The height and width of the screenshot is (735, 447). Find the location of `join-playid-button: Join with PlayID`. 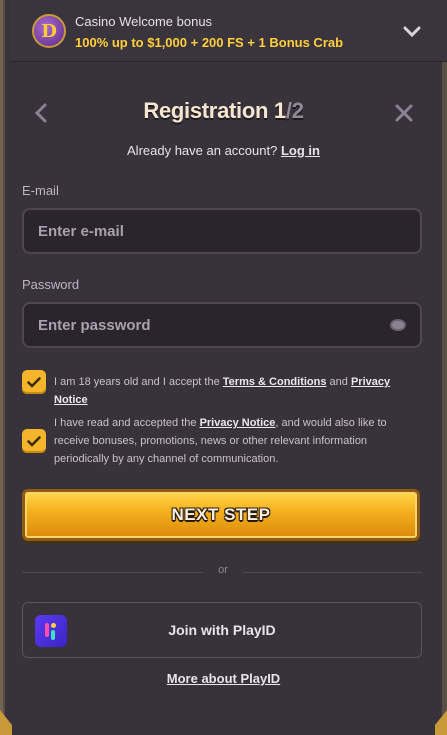

join-playid-button: Join with PlayID is located at coordinates (222, 630).